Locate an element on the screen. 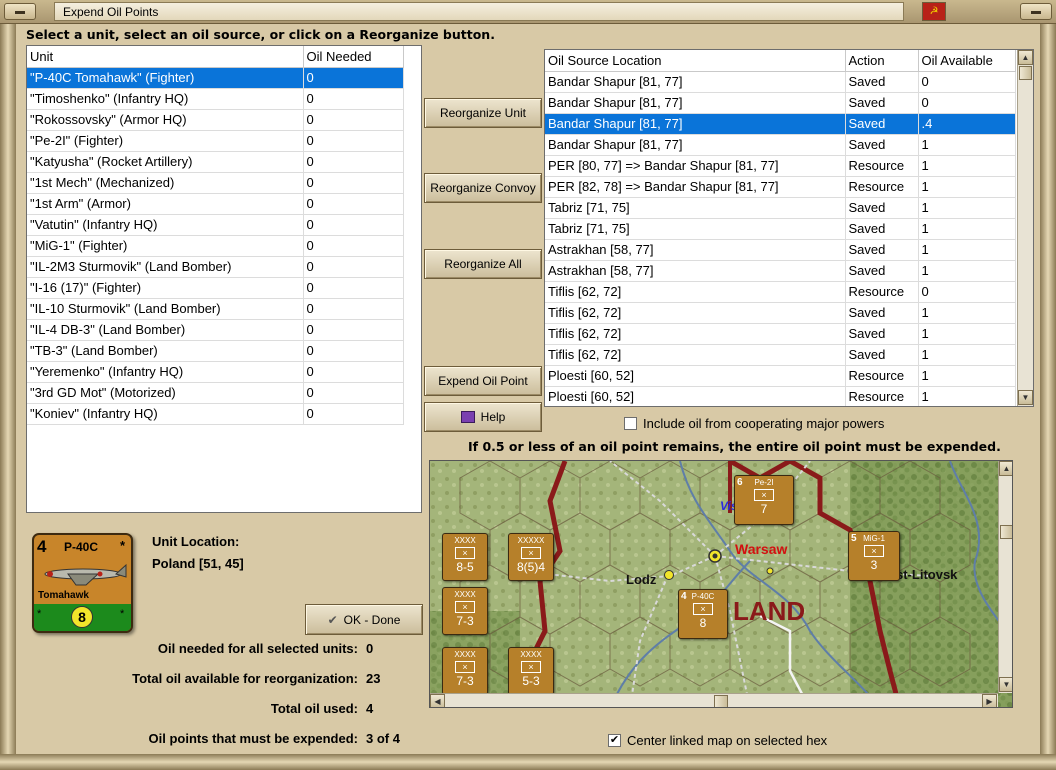 The image size is (1056, 770). unit-row: "IL-2M3 Sturmovik" (Land Bomber) 0 is located at coordinates (215, 267).